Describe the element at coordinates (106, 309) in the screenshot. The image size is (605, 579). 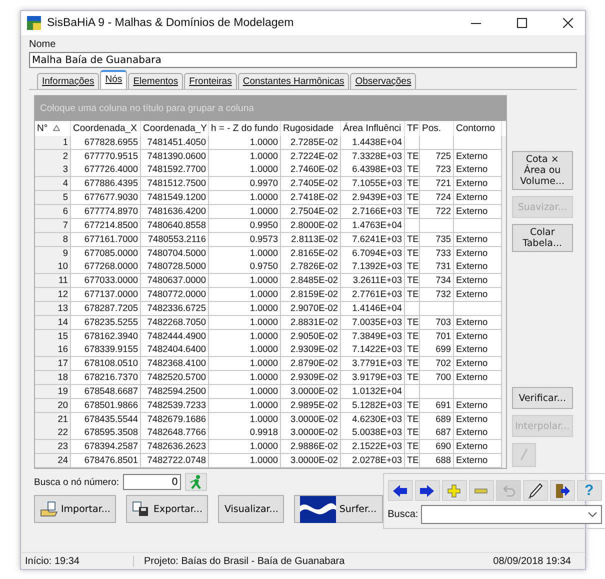
I see `table-cell: 678287.7205` at that location.